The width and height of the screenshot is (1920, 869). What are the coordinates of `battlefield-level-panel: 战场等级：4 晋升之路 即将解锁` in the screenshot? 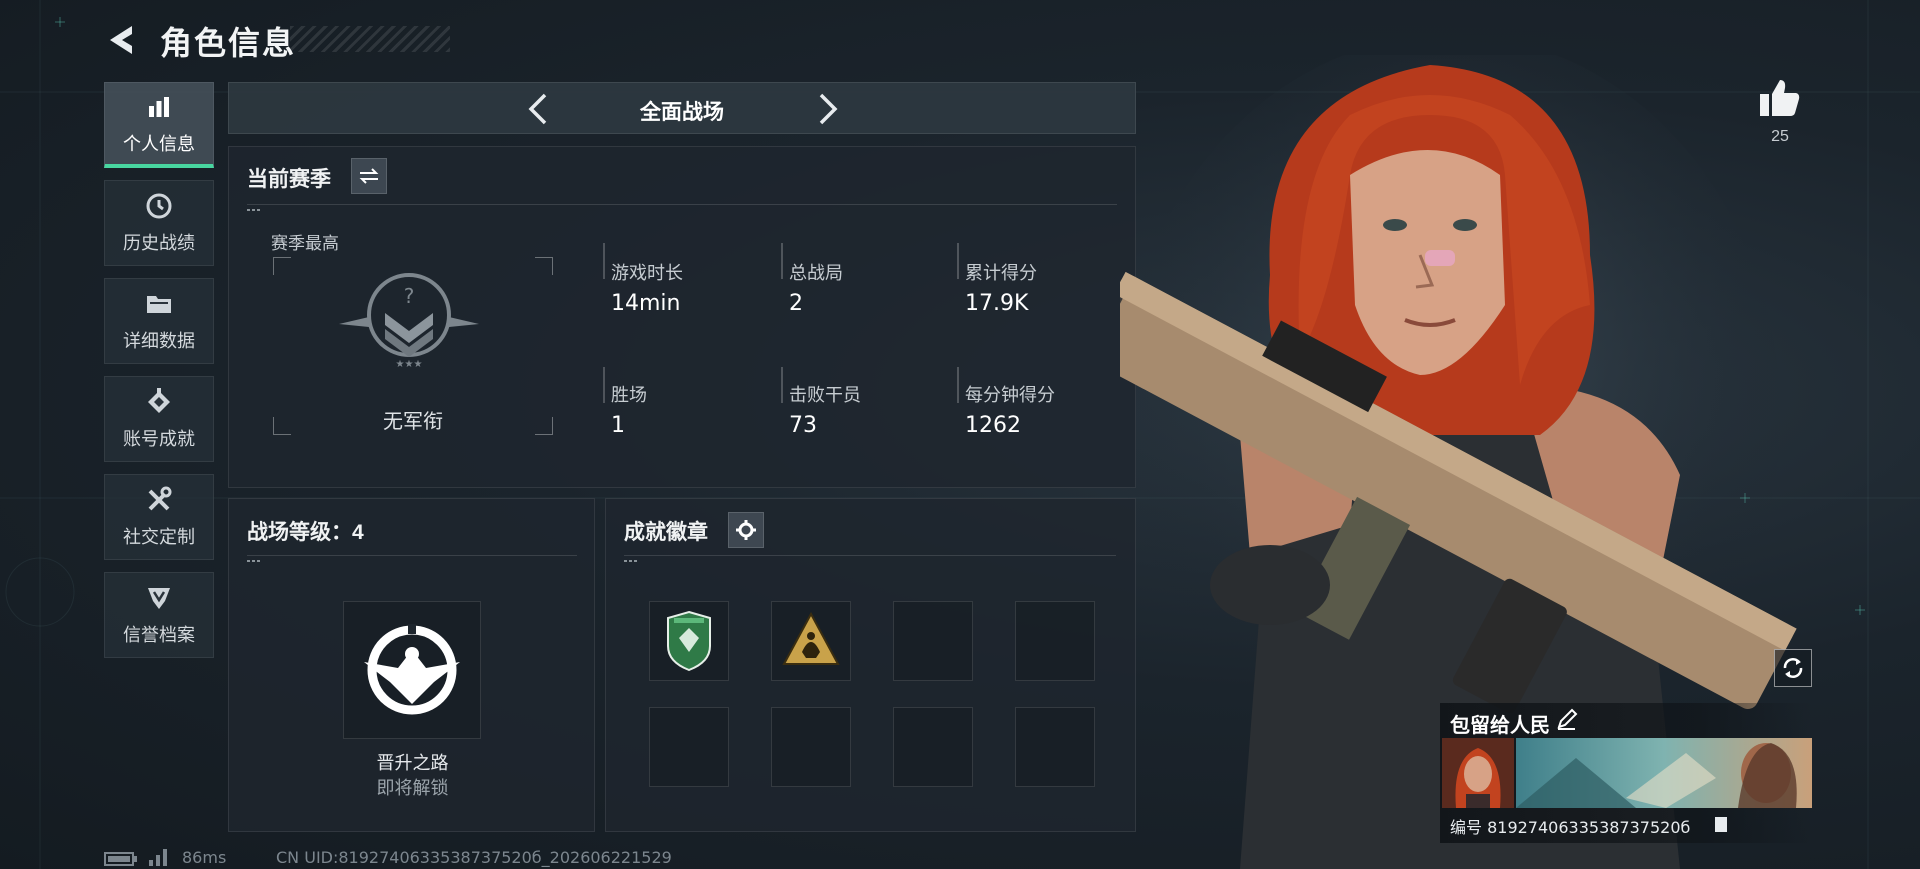 It's located at (411, 665).